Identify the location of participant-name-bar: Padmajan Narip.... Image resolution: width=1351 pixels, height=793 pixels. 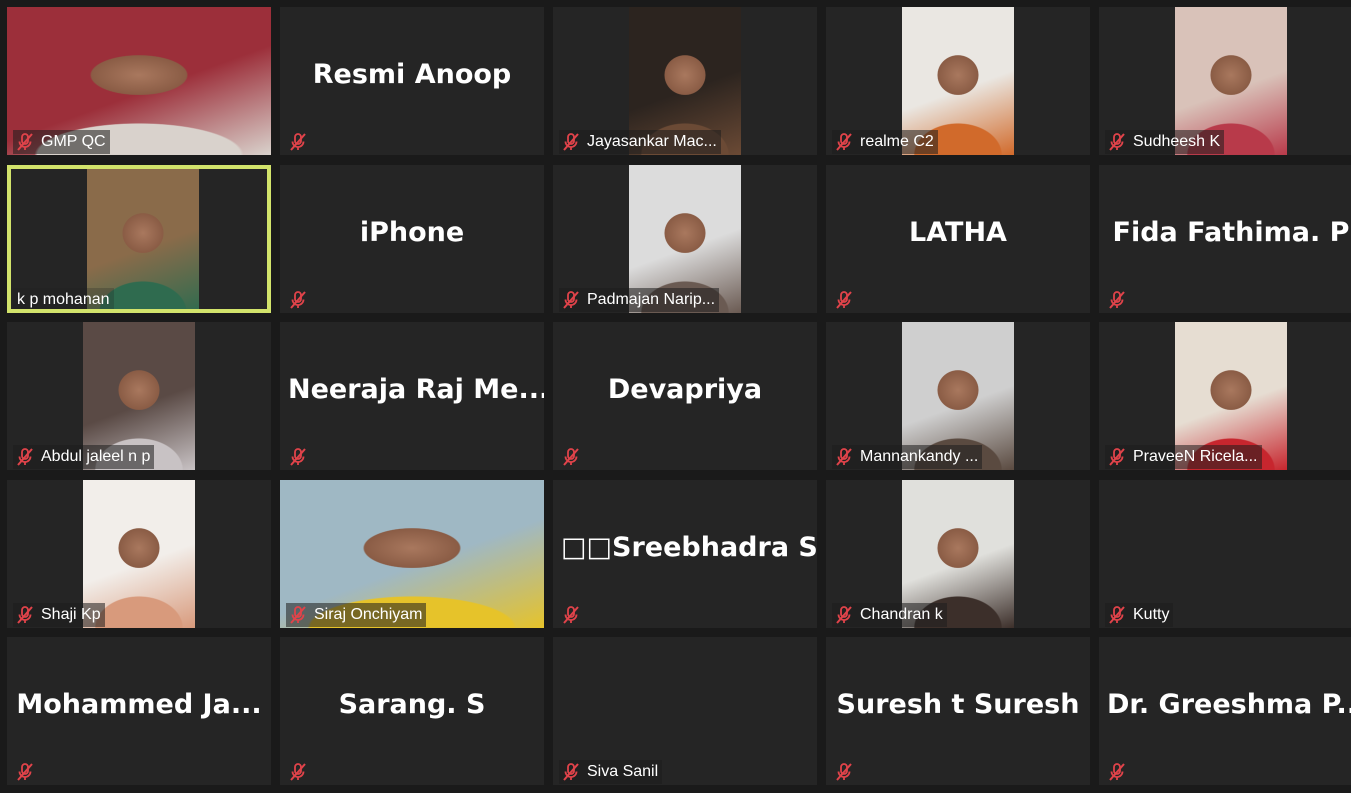
(639, 300).